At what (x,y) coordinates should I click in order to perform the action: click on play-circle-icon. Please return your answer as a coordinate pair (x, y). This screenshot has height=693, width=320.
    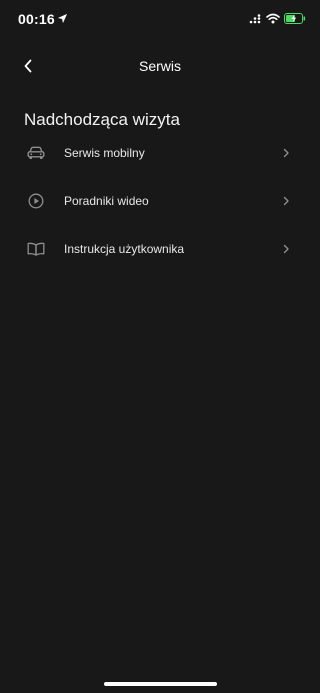
    Looking at the image, I should click on (36, 201).